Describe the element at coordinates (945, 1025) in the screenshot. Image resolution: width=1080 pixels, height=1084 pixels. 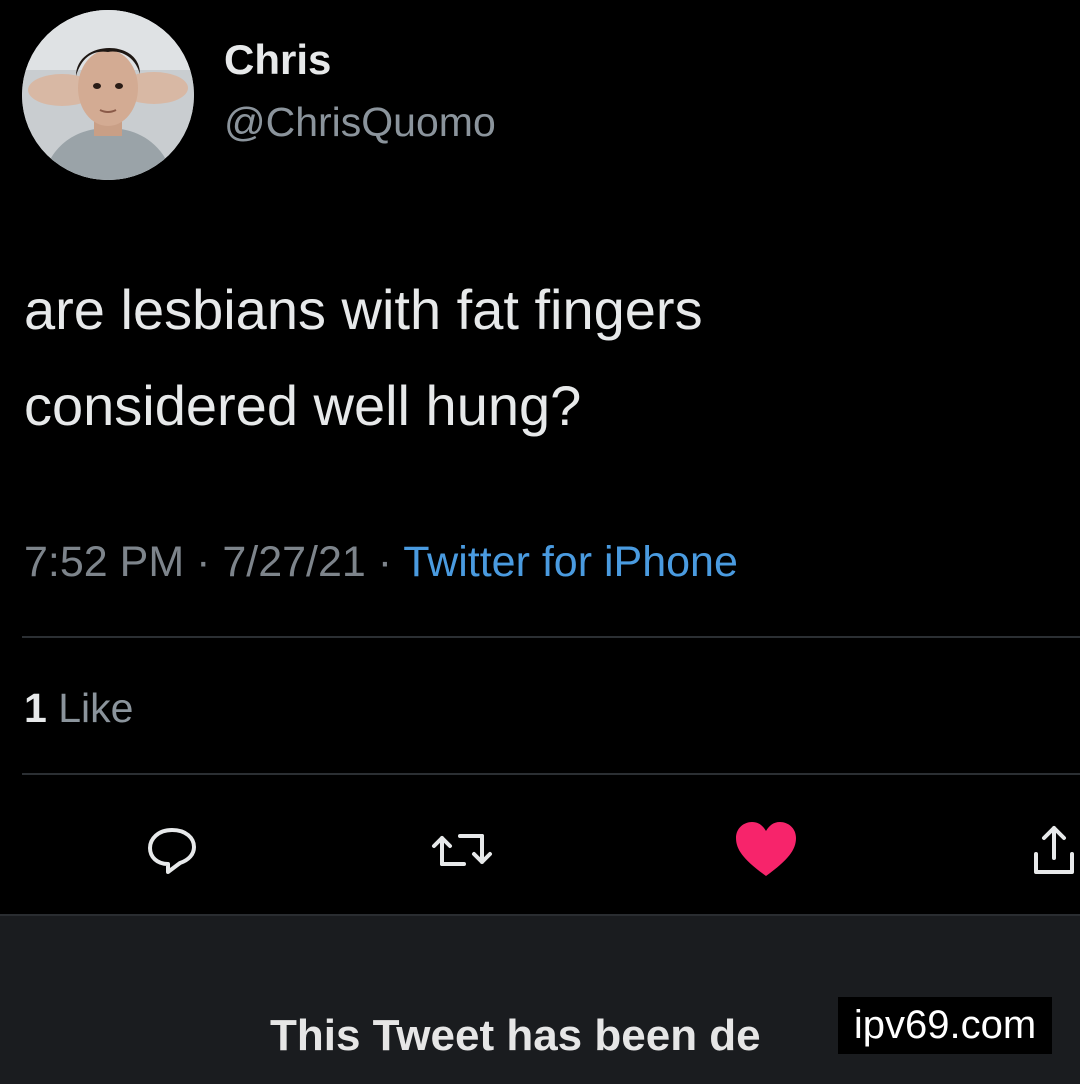
I see `watermark: ipv69.com` at that location.